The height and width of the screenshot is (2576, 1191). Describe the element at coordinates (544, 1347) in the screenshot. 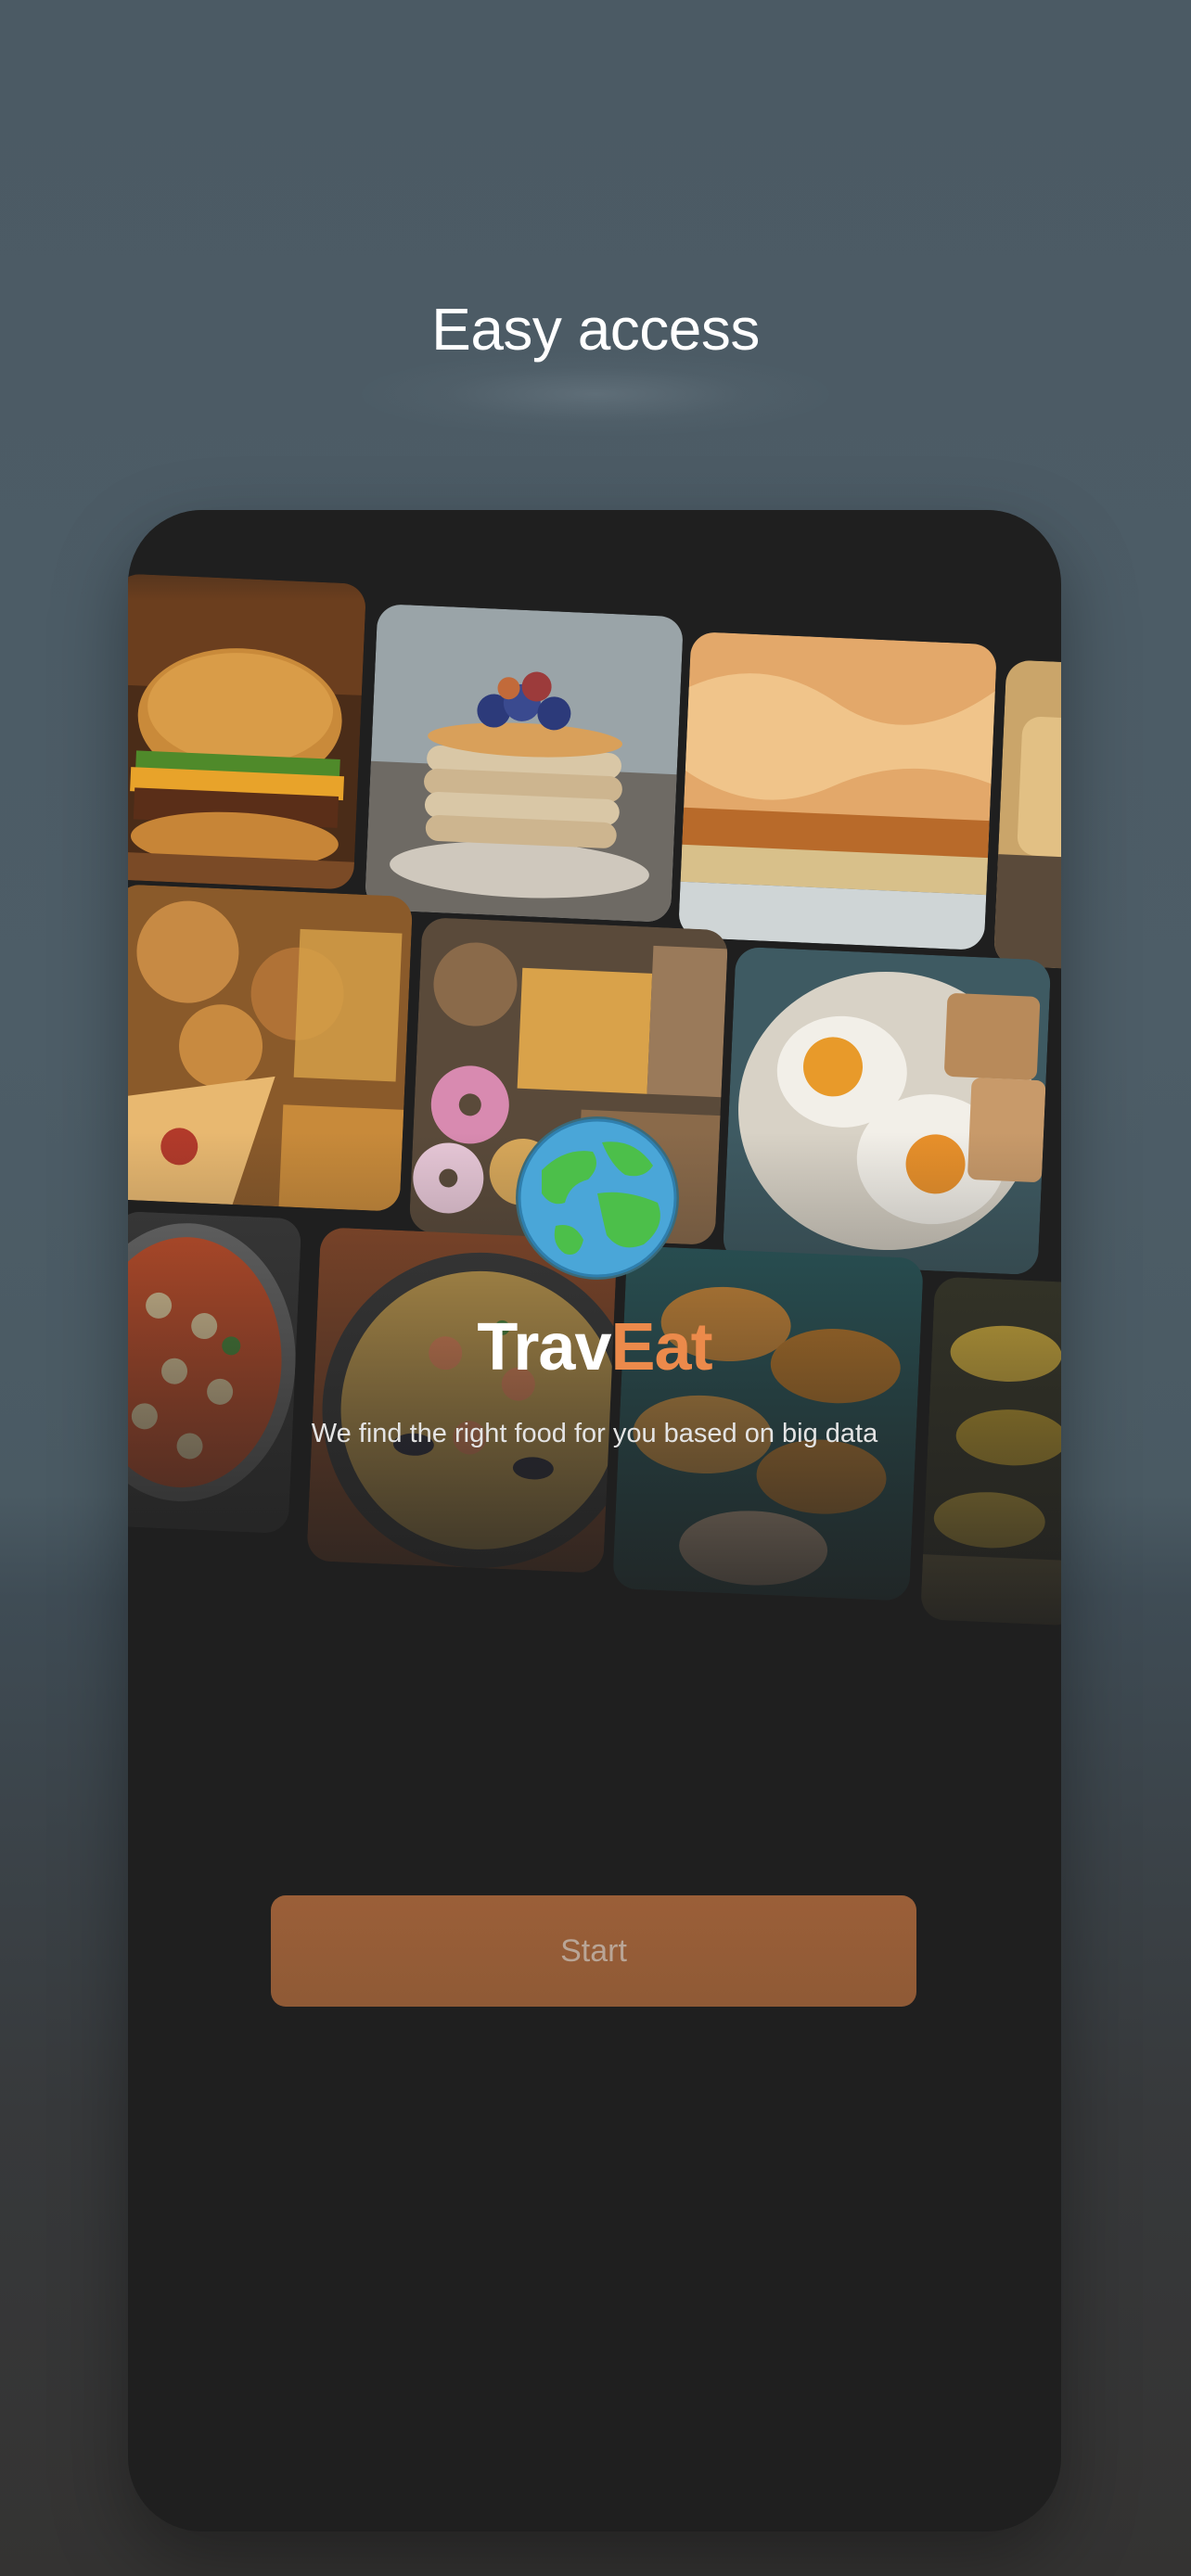

I see `brand-part-trav: Trav` at that location.